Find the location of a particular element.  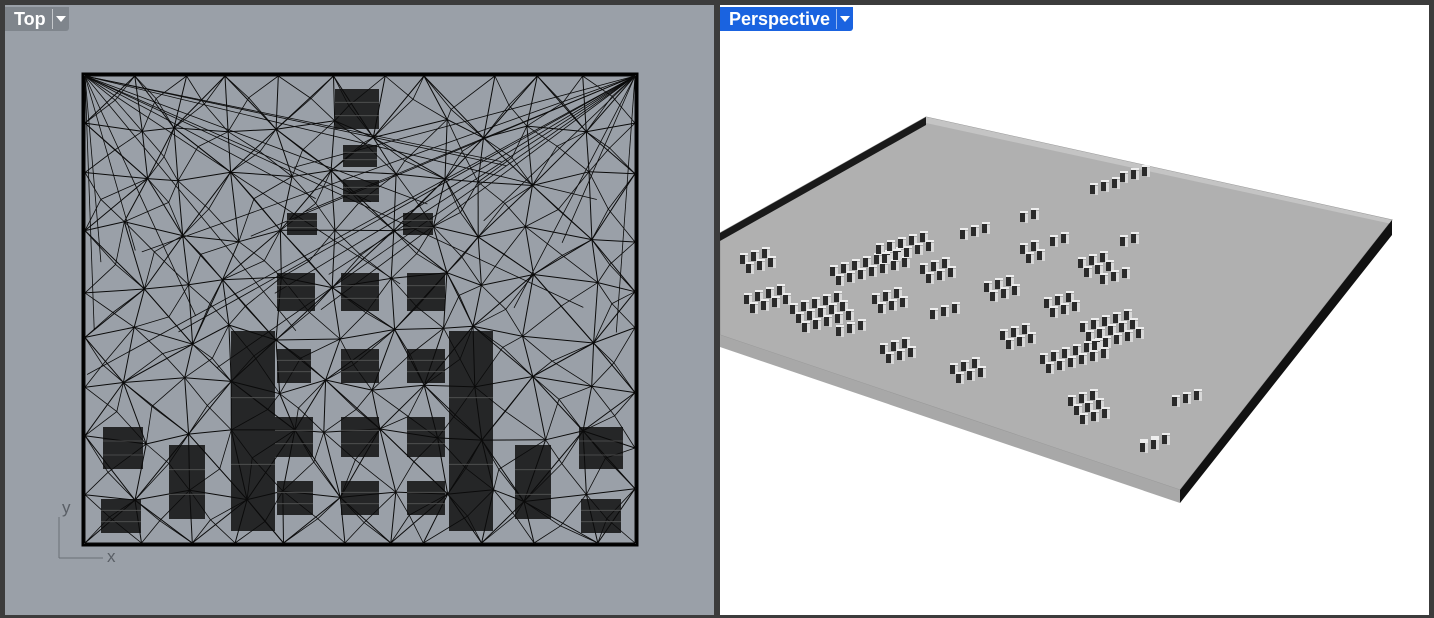

tab-top-viewport: Top is located at coordinates (37, 19).